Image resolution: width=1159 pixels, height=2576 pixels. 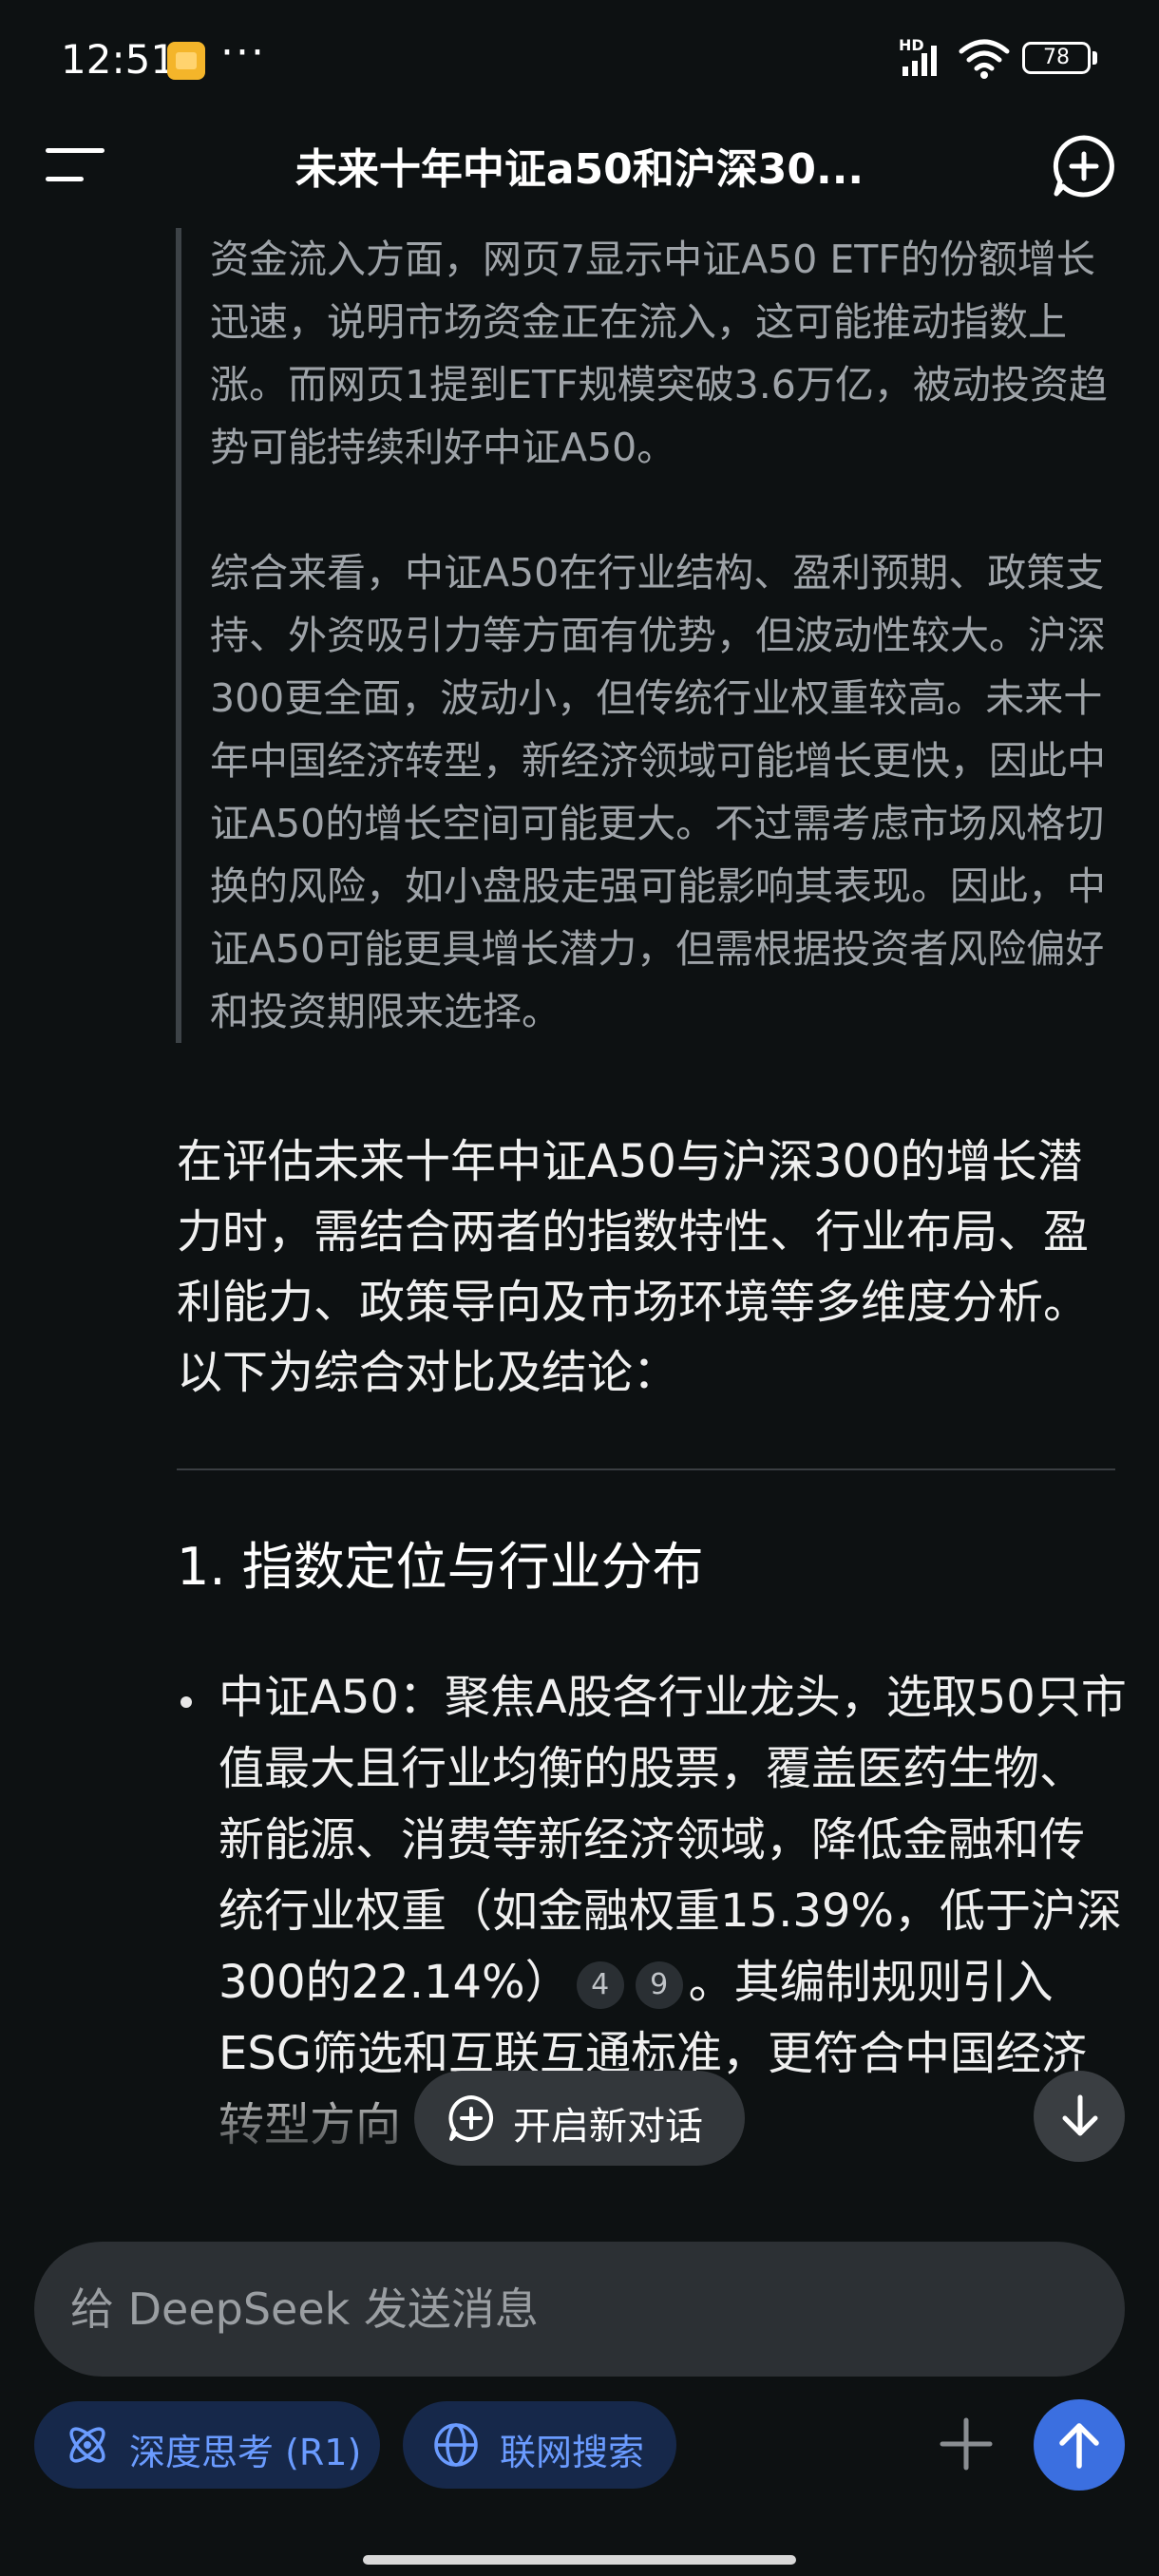 I want to click on cellular-signal-icon, so click(x=919, y=61).